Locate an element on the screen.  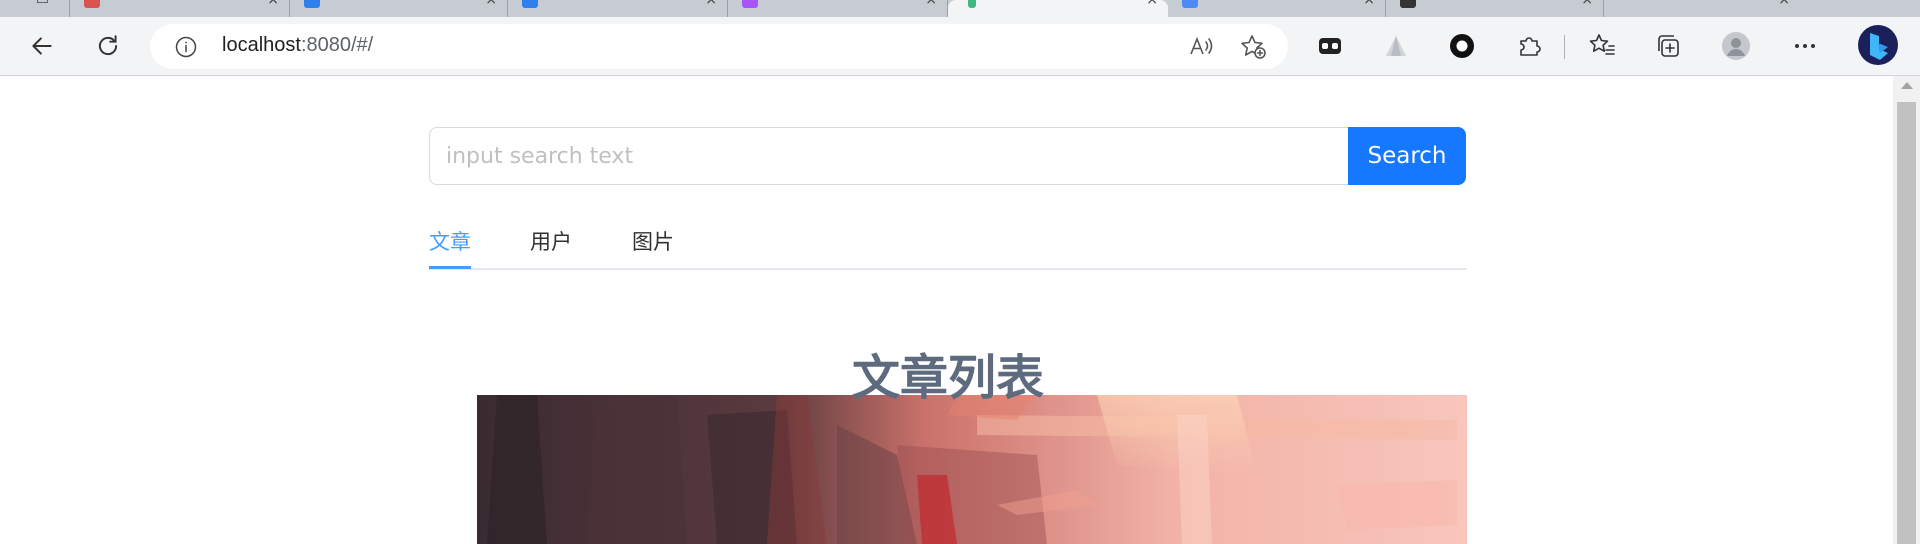
page-title: 文章列表 is located at coordinates (947, 378).